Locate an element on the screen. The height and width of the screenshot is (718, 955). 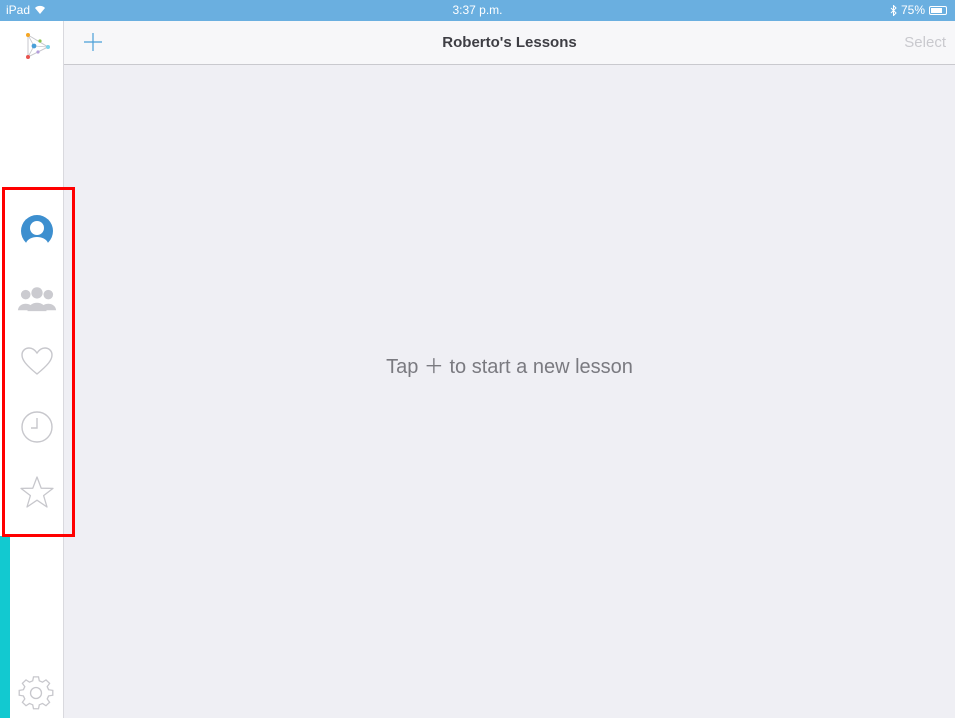
battery-fill is located at coordinates (936, 10).